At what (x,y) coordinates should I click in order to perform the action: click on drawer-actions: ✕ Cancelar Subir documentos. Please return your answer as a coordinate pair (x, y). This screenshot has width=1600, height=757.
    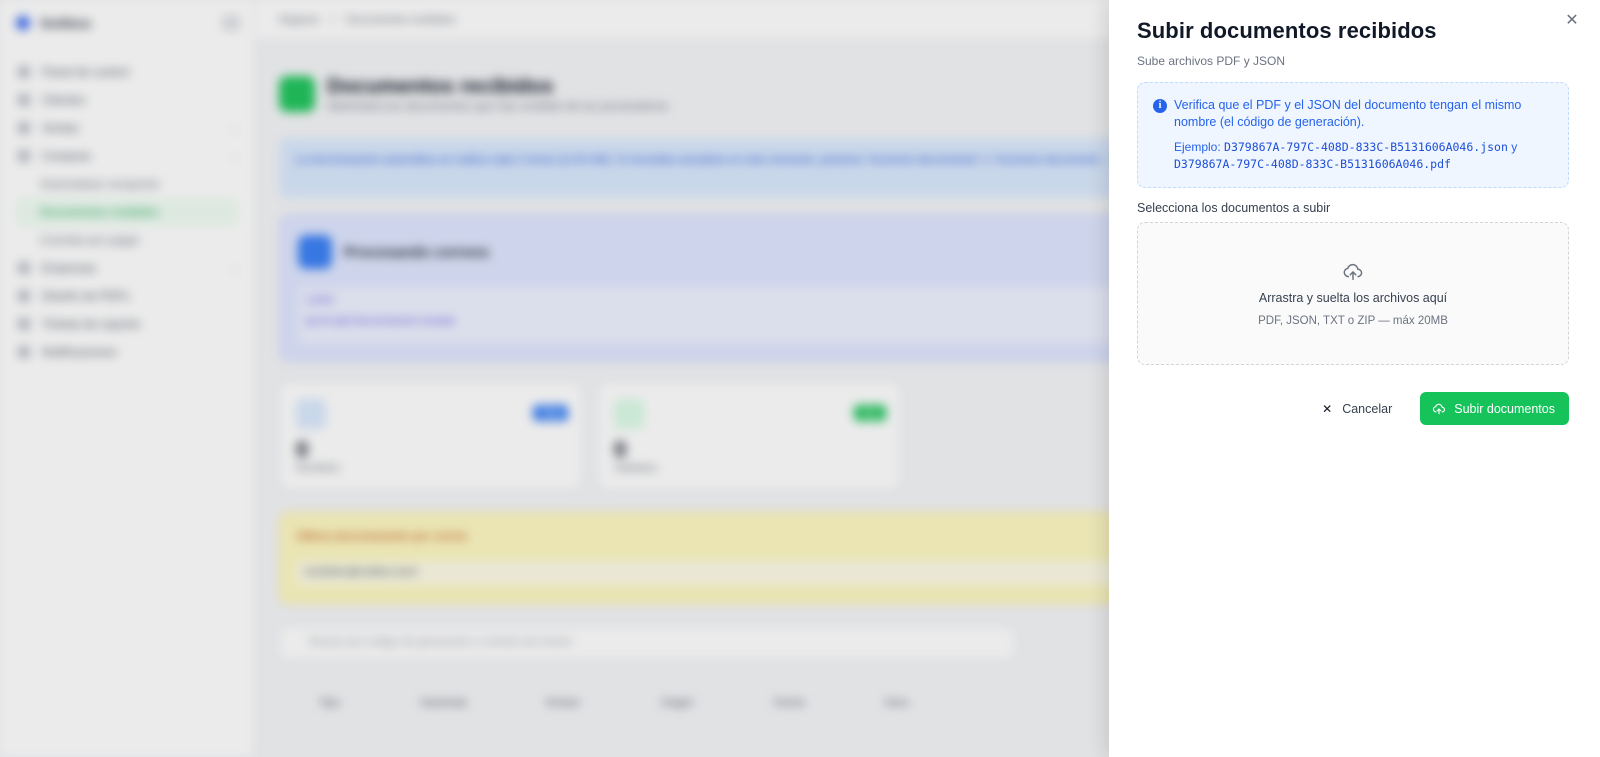
    Looking at the image, I should click on (1353, 408).